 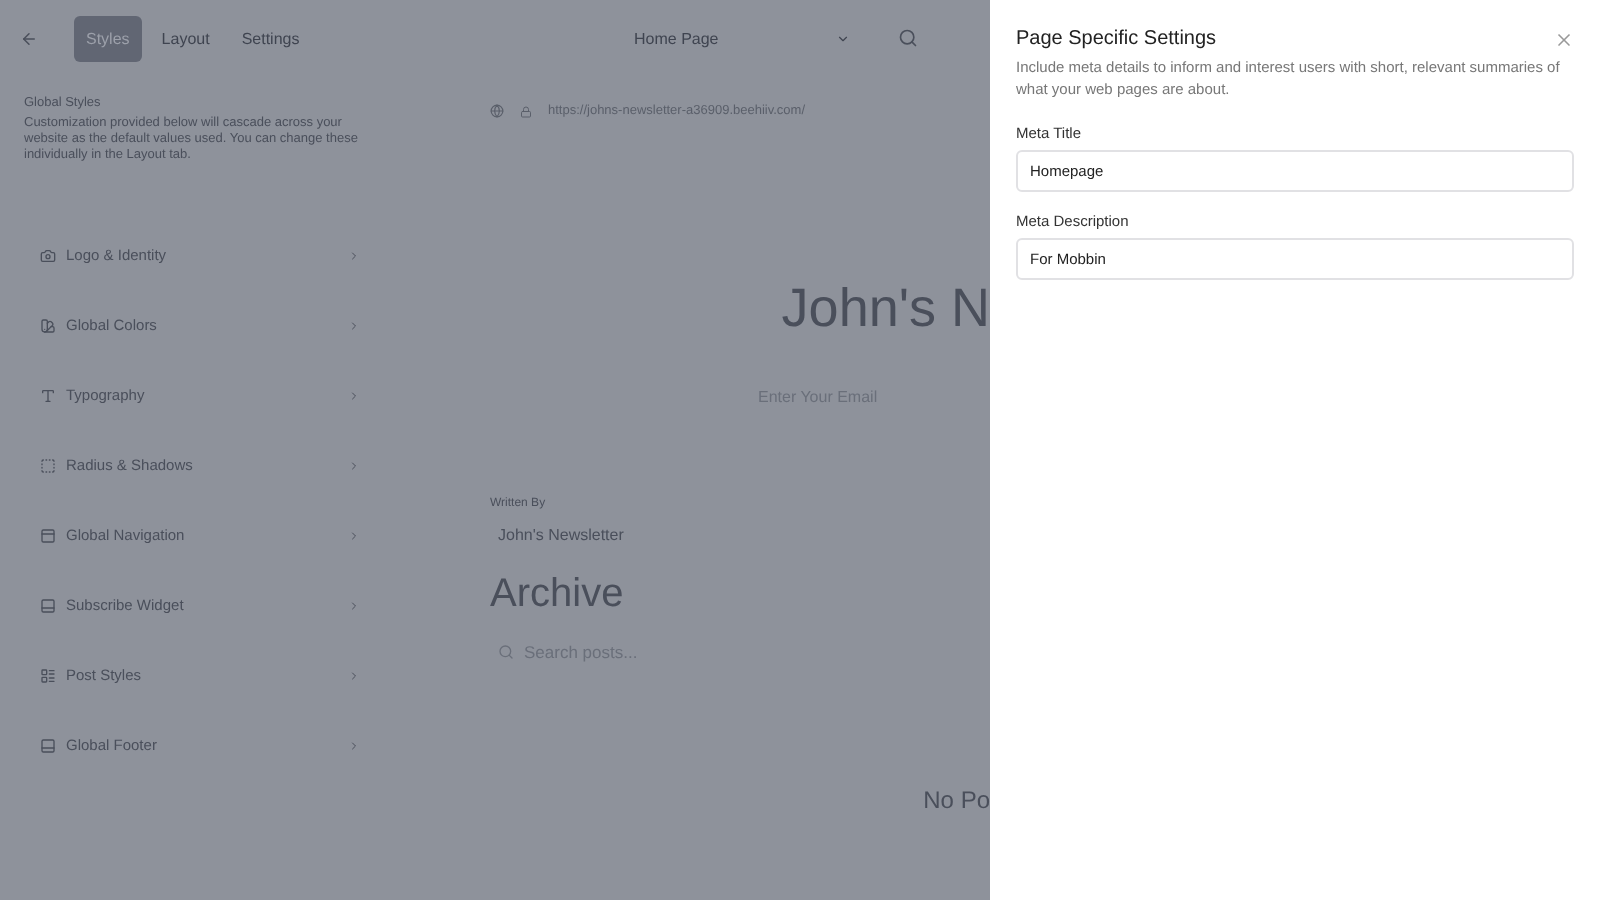 What do you see at coordinates (843, 38) in the screenshot?
I see `caret-icon` at bounding box center [843, 38].